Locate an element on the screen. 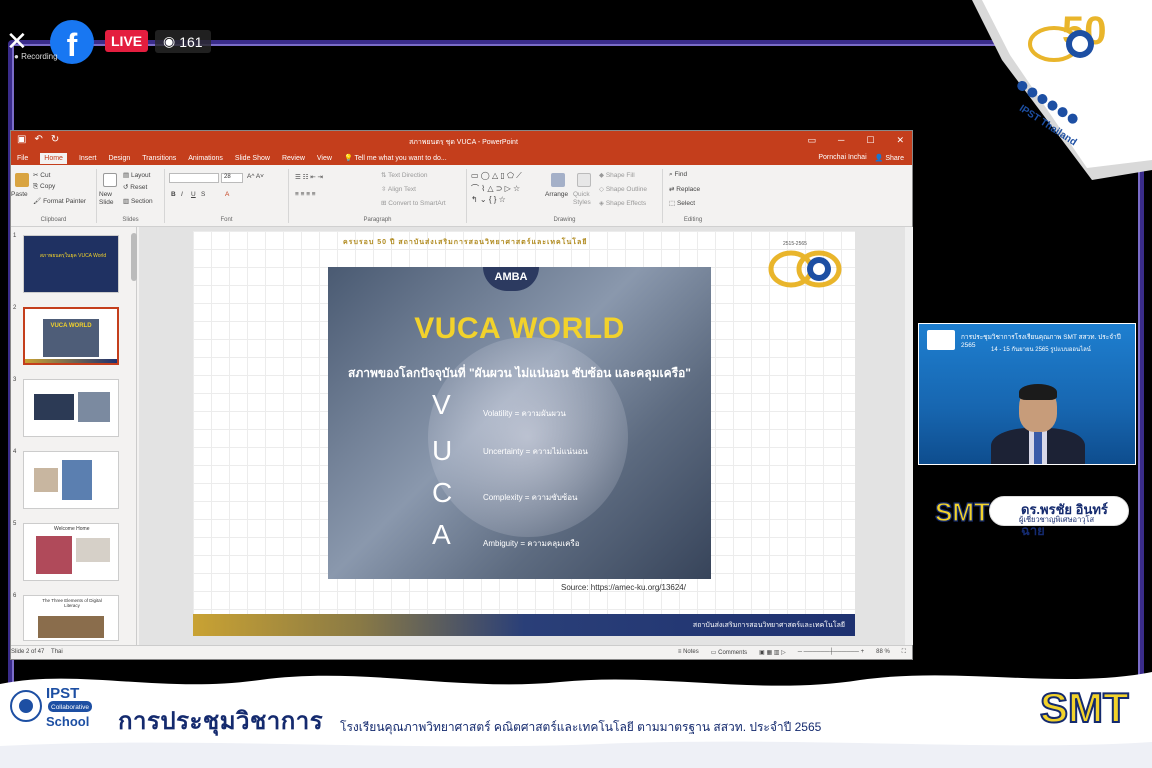  quick-access-toolbar: ▣ ↶ ↻ is located at coordinates (38, 139).